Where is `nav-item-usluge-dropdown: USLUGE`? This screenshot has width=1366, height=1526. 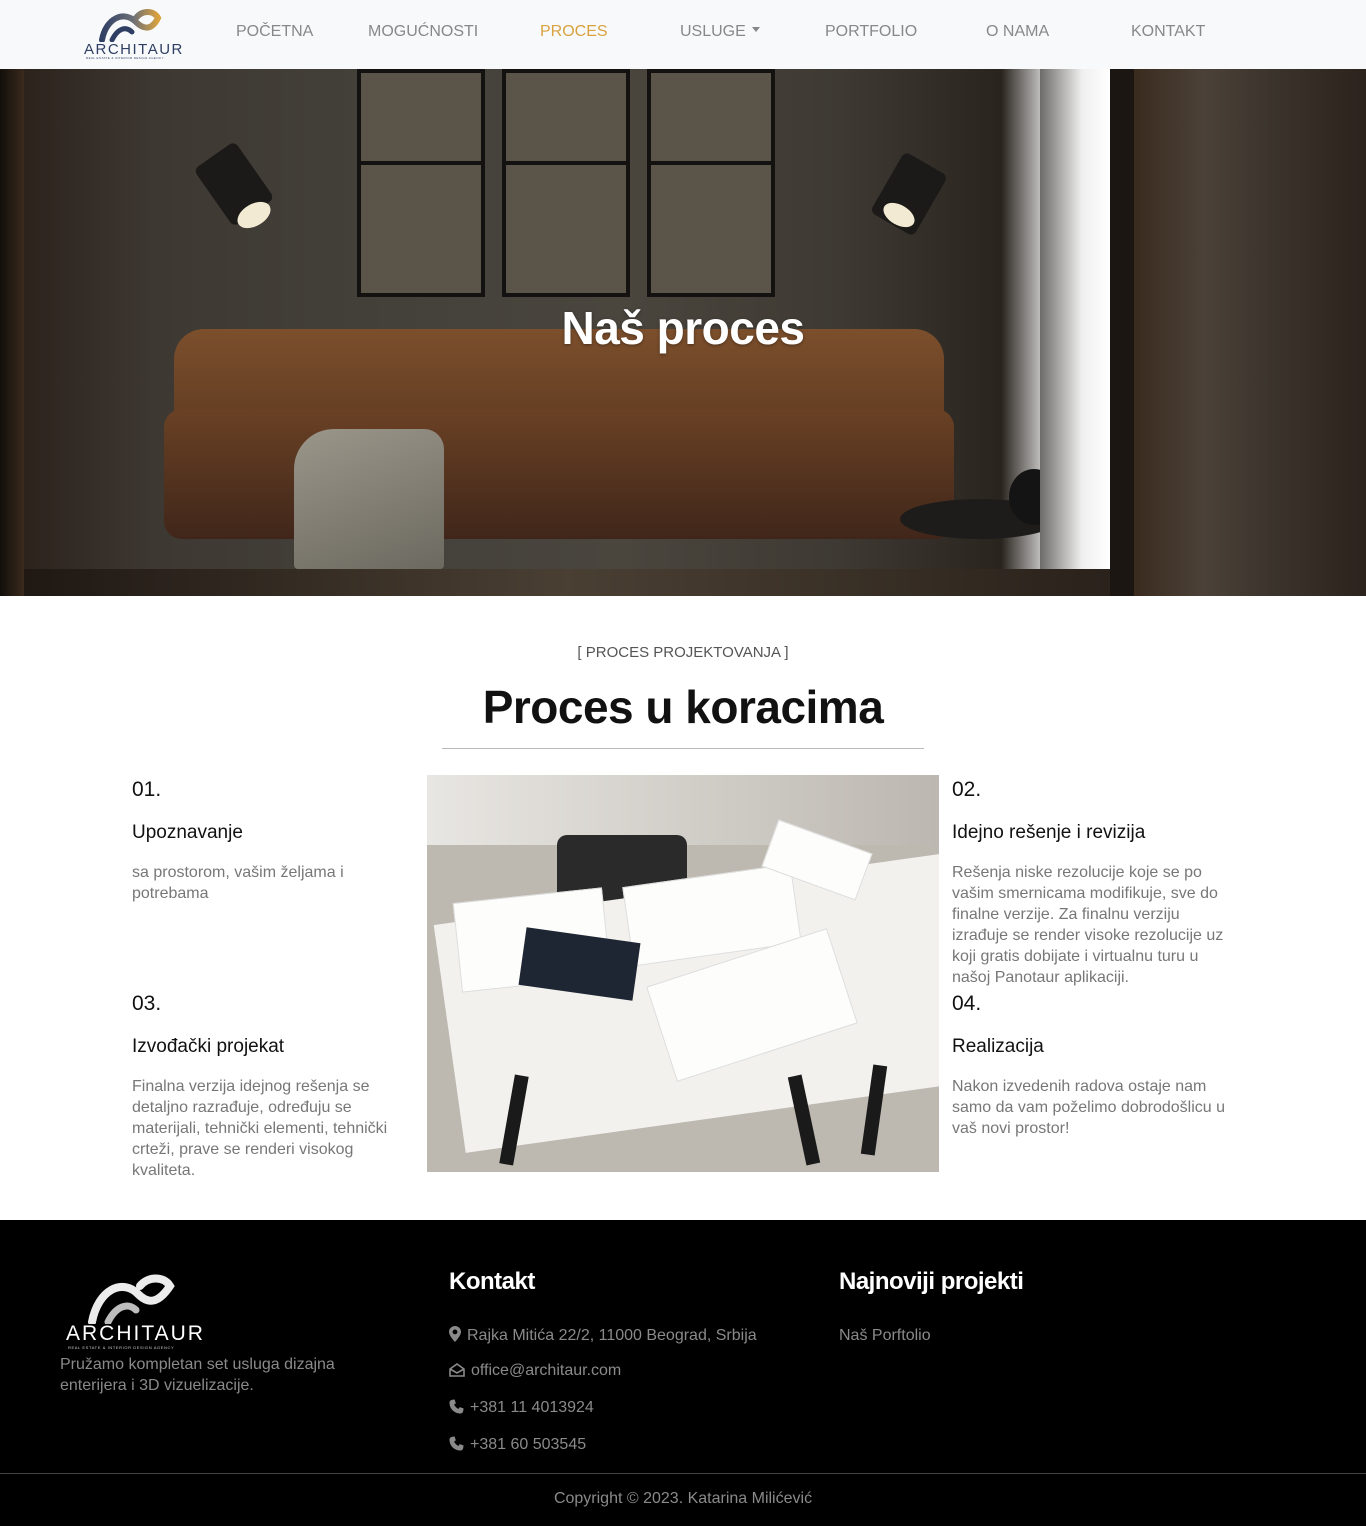 nav-item-usluge-dropdown: USLUGE is located at coordinates (720, 32).